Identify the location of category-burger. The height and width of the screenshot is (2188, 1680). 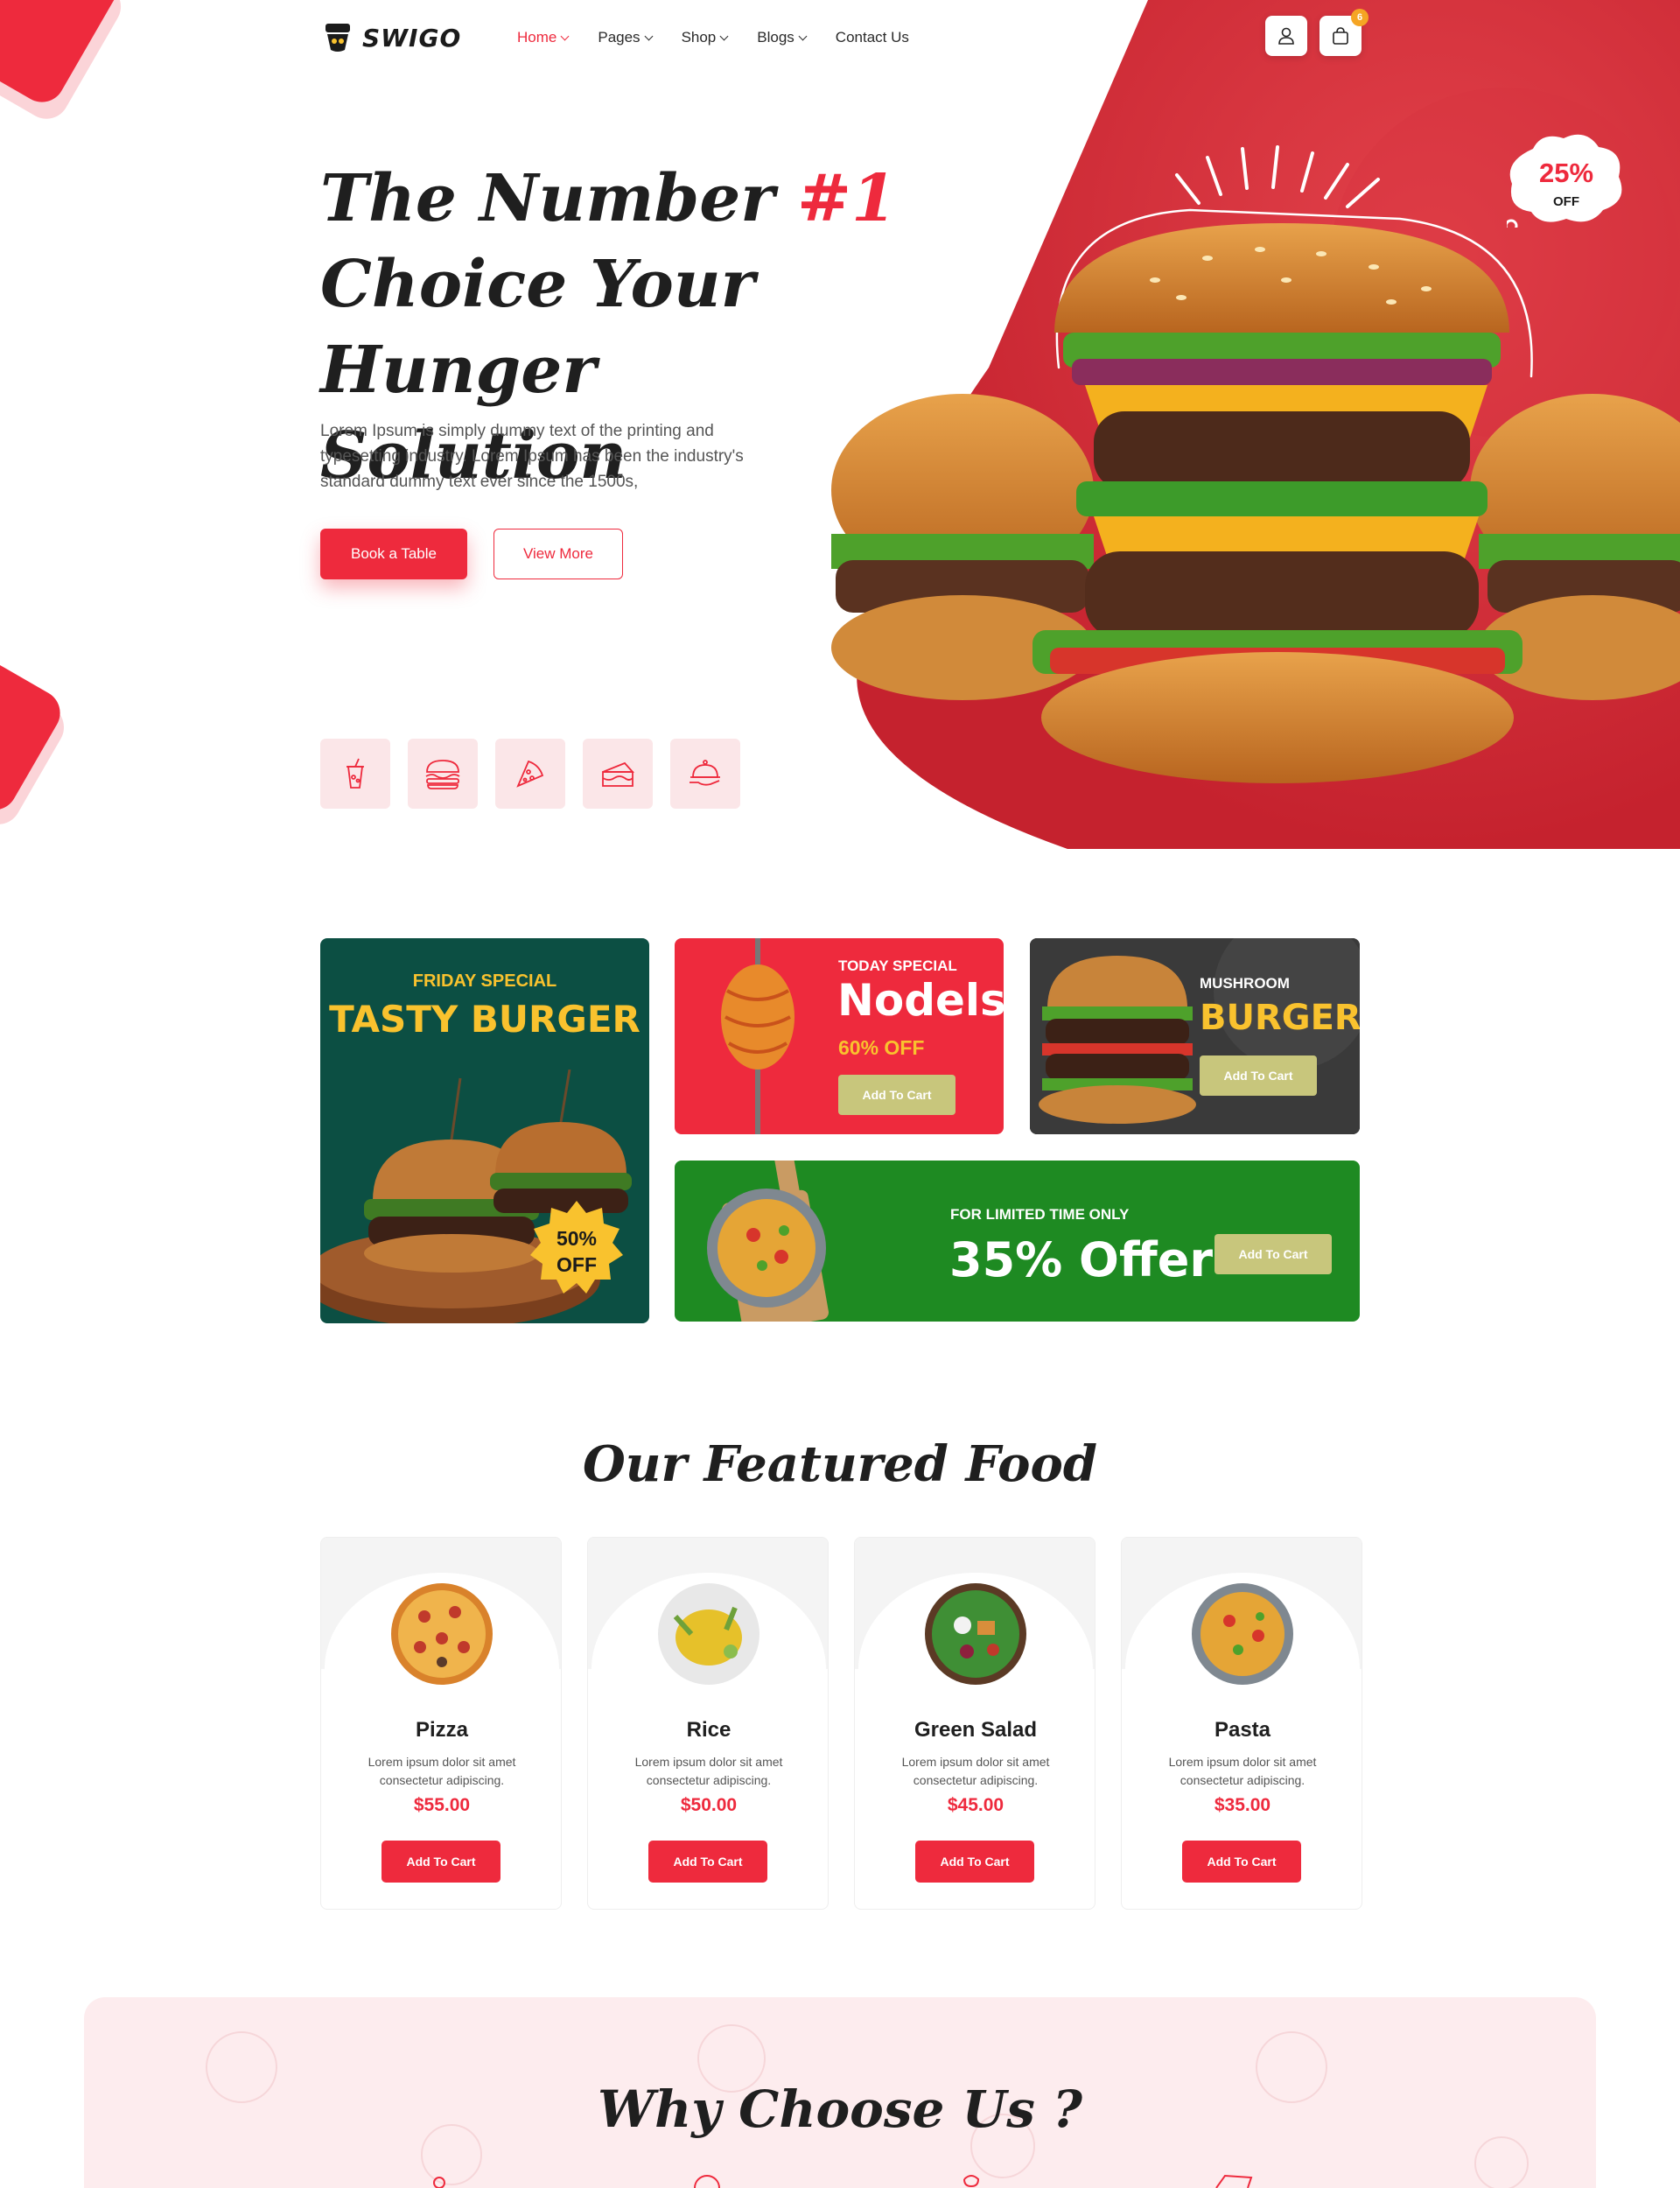
(443, 774).